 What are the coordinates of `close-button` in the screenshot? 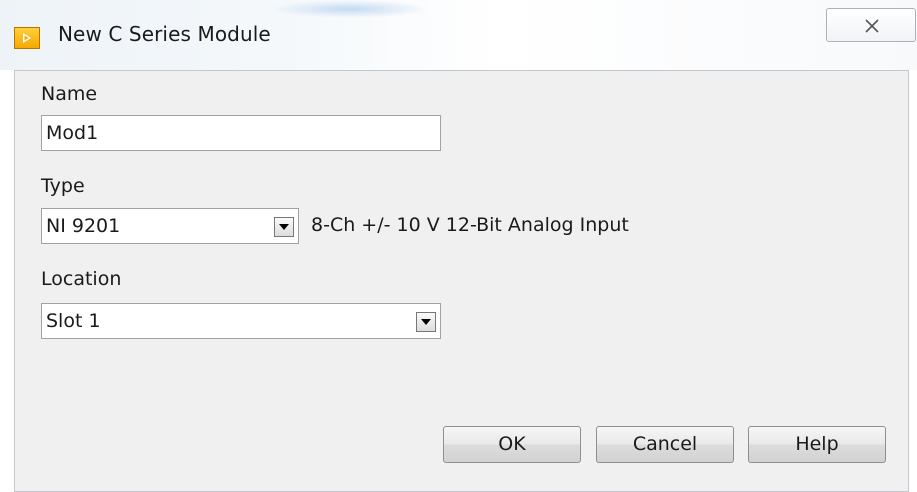 It's located at (871, 25).